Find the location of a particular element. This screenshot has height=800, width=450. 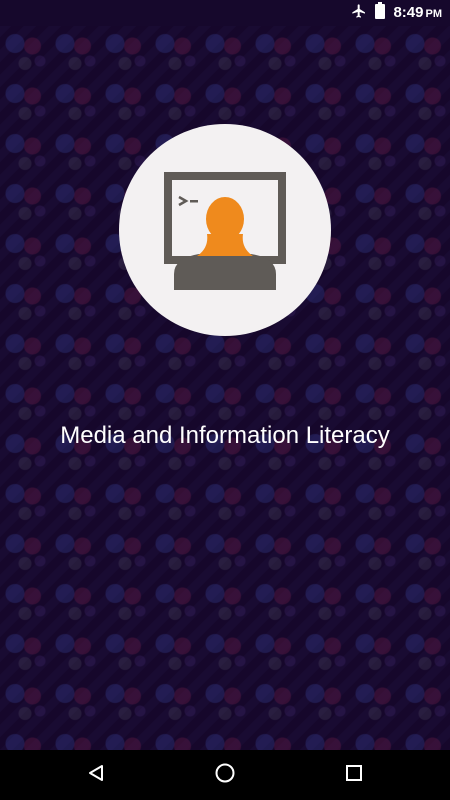

person-shoulders is located at coordinates (225, 272).